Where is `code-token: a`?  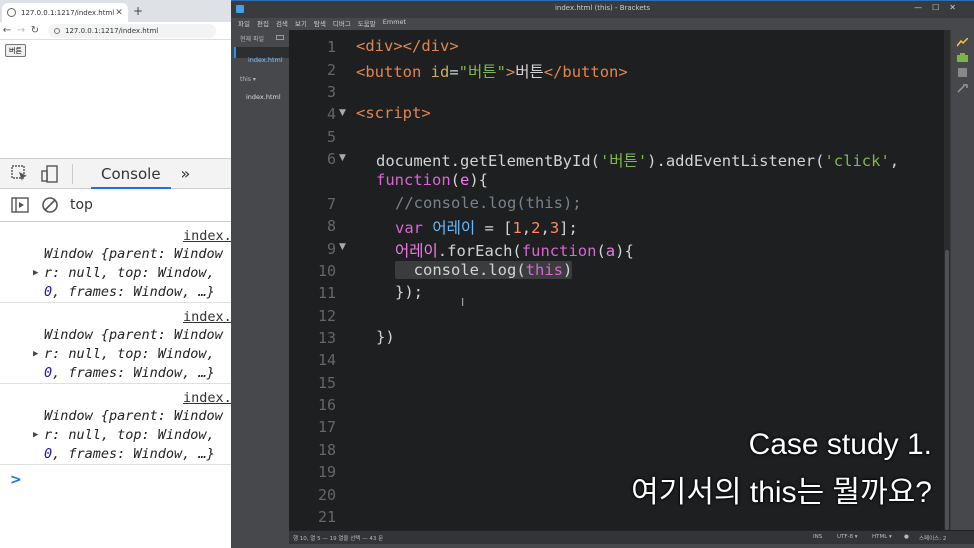
code-token: a is located at coordinates (610, 251).